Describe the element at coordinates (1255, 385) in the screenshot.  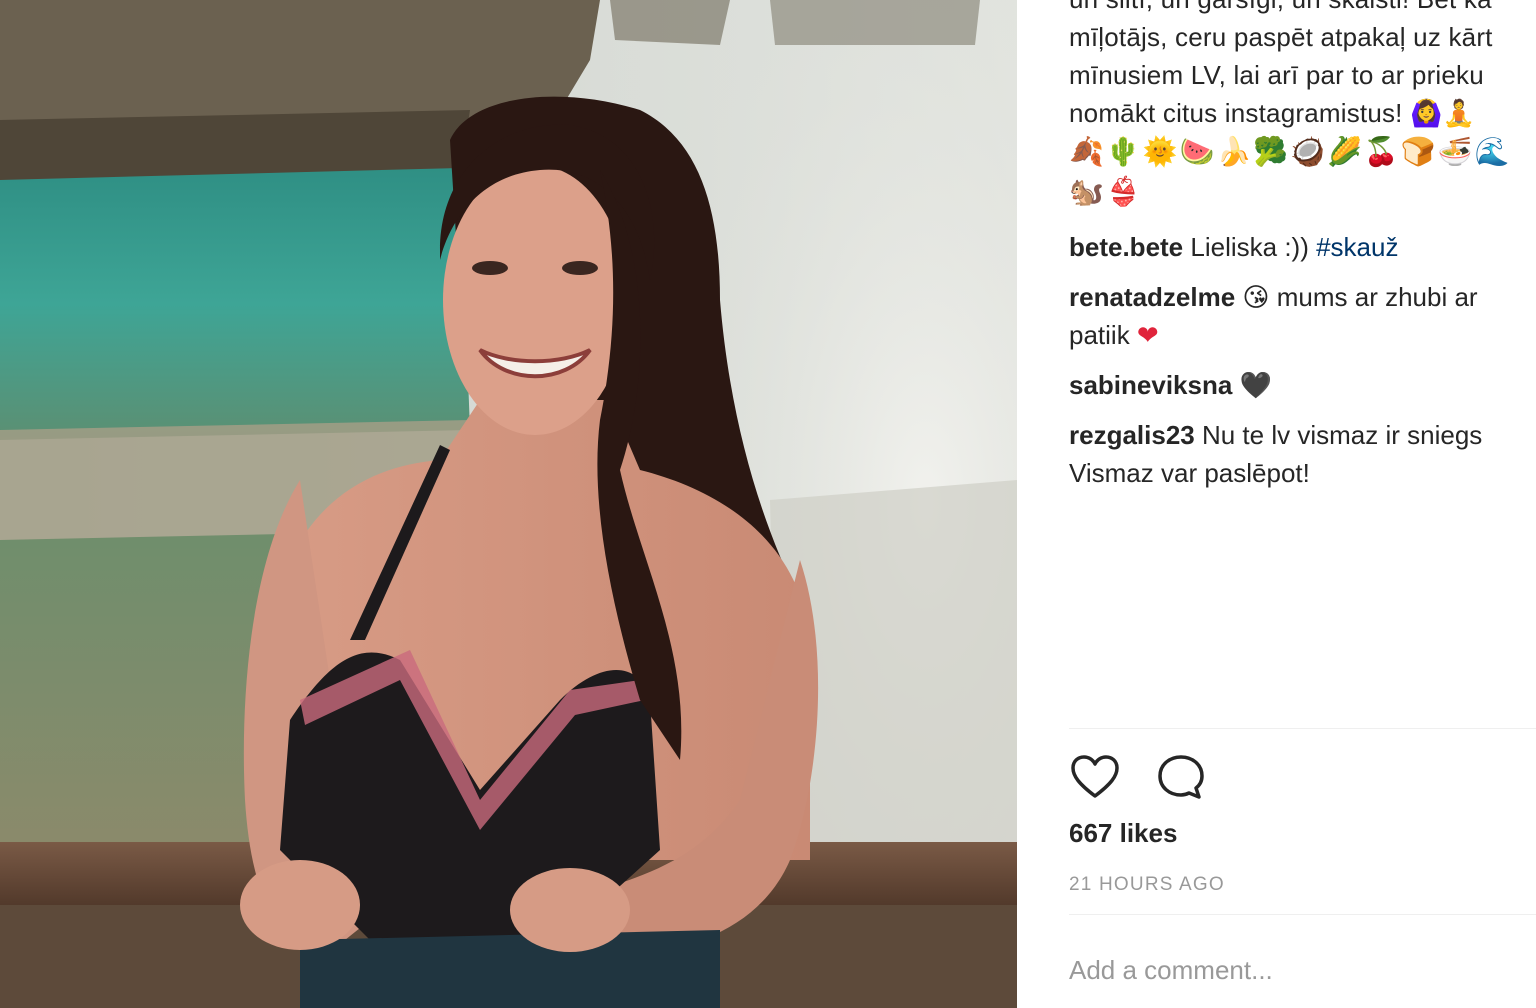
I see `black-heart-icon: 🖤` at that location.